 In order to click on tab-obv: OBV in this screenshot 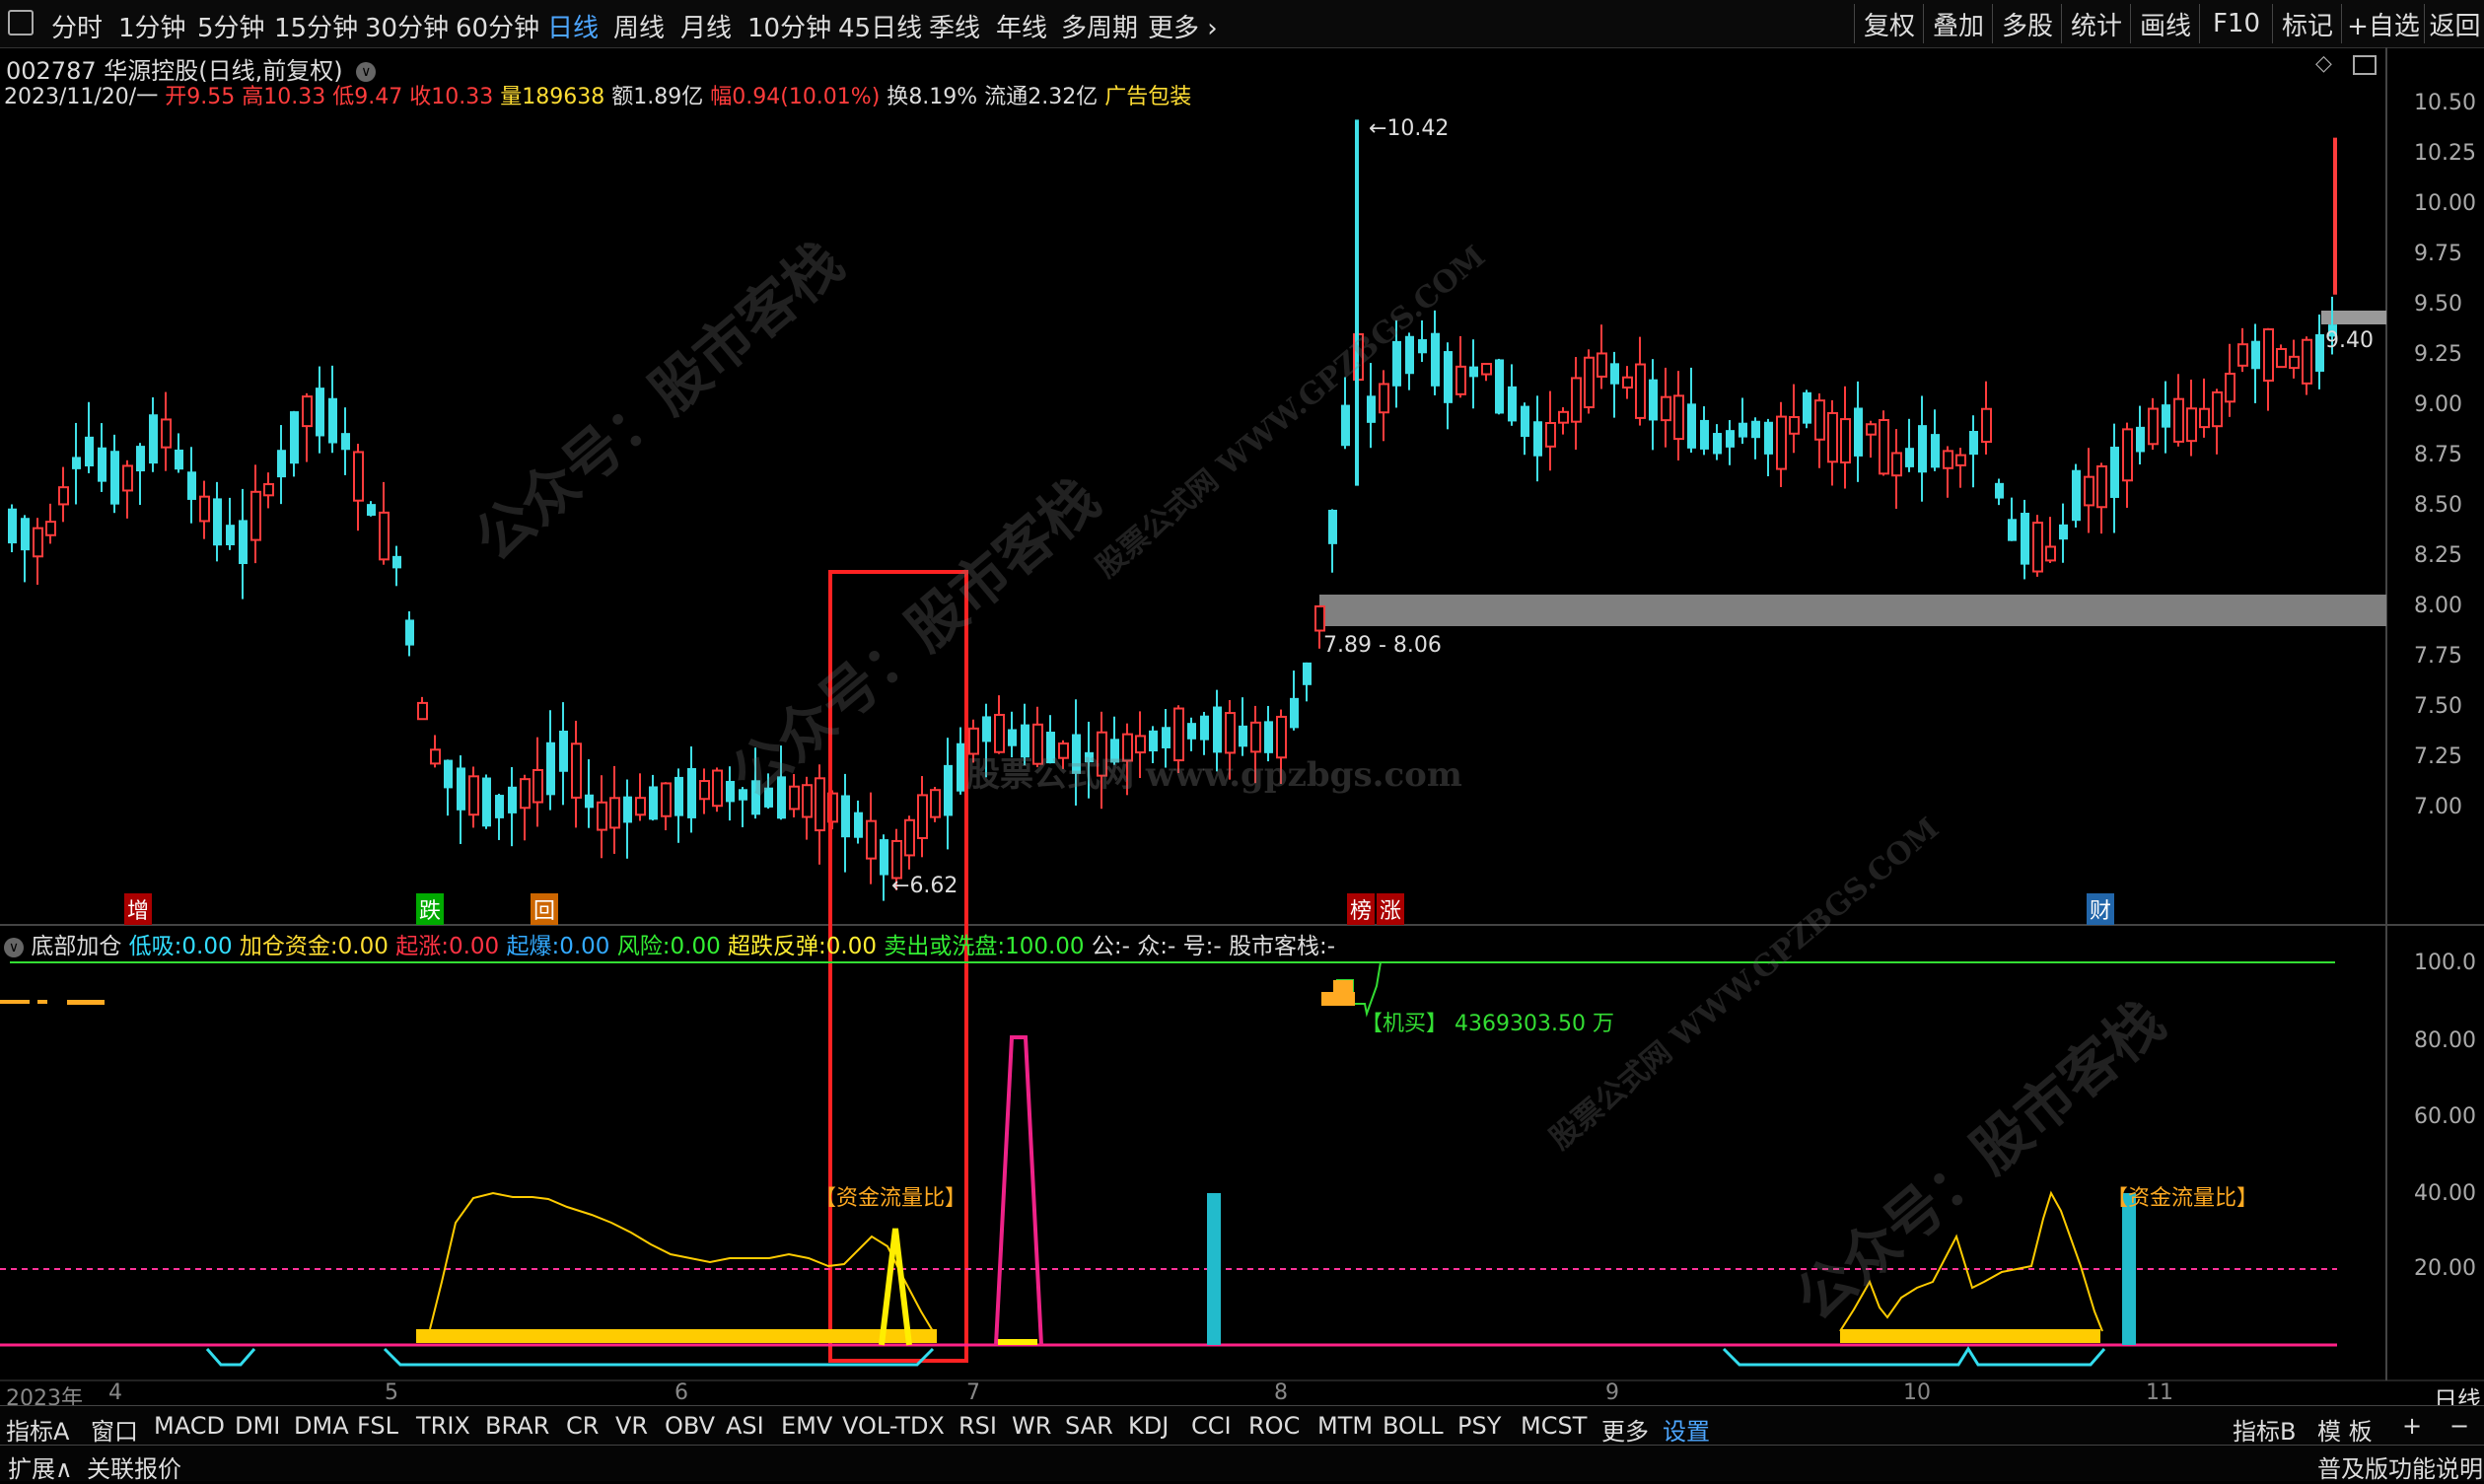, I will do `click(690, 1426)`.